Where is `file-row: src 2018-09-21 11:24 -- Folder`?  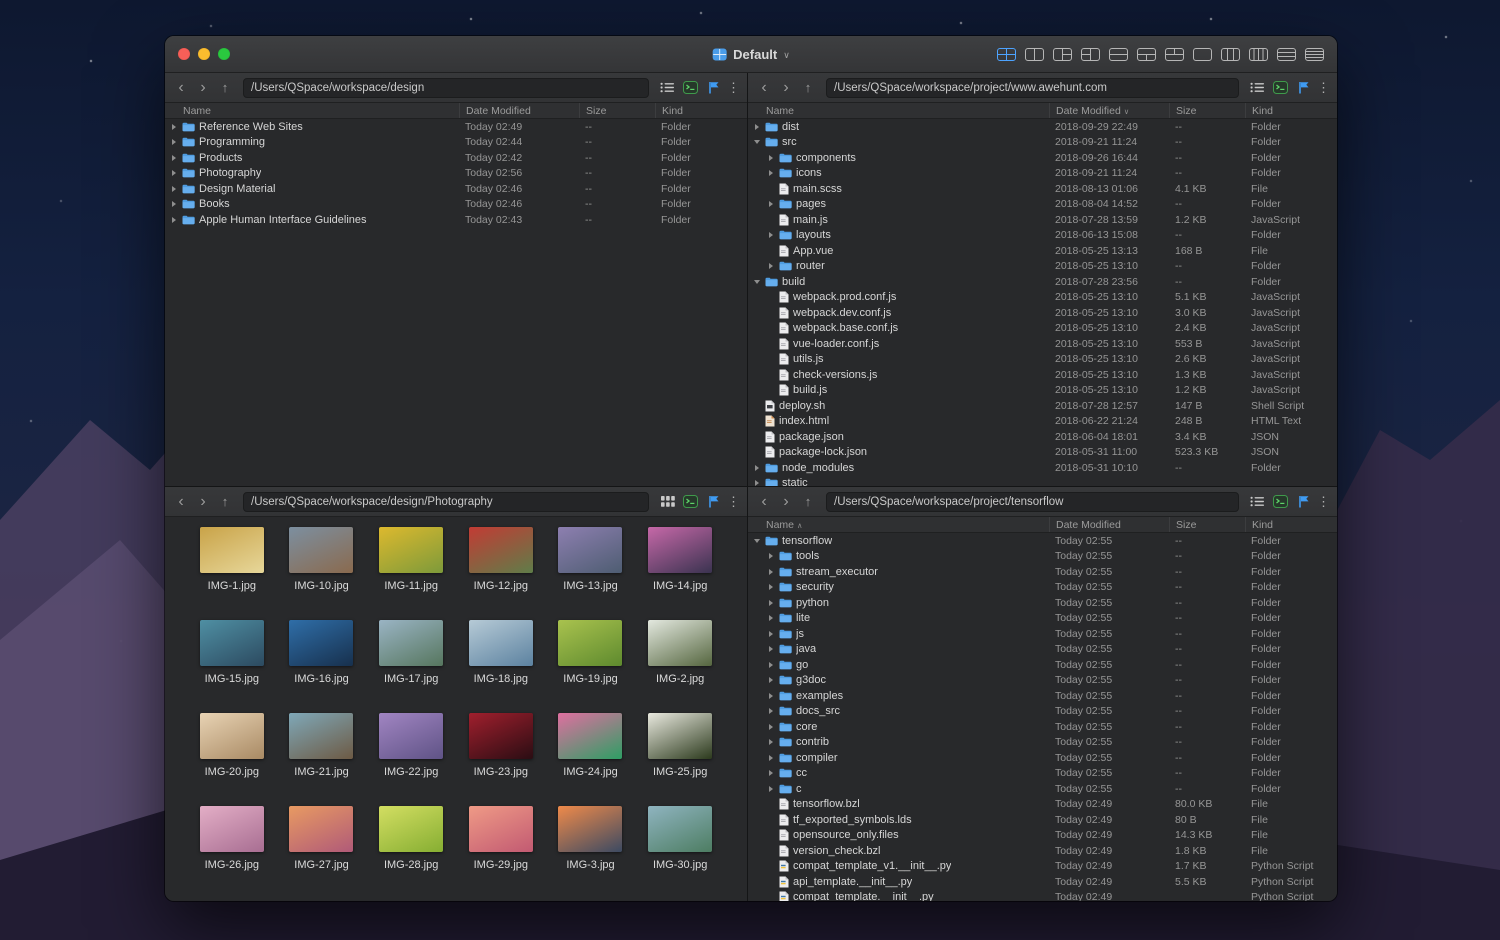
file-row: src 2018-09-21 11:24 -- Folder is located at coordinates (1042, 143).